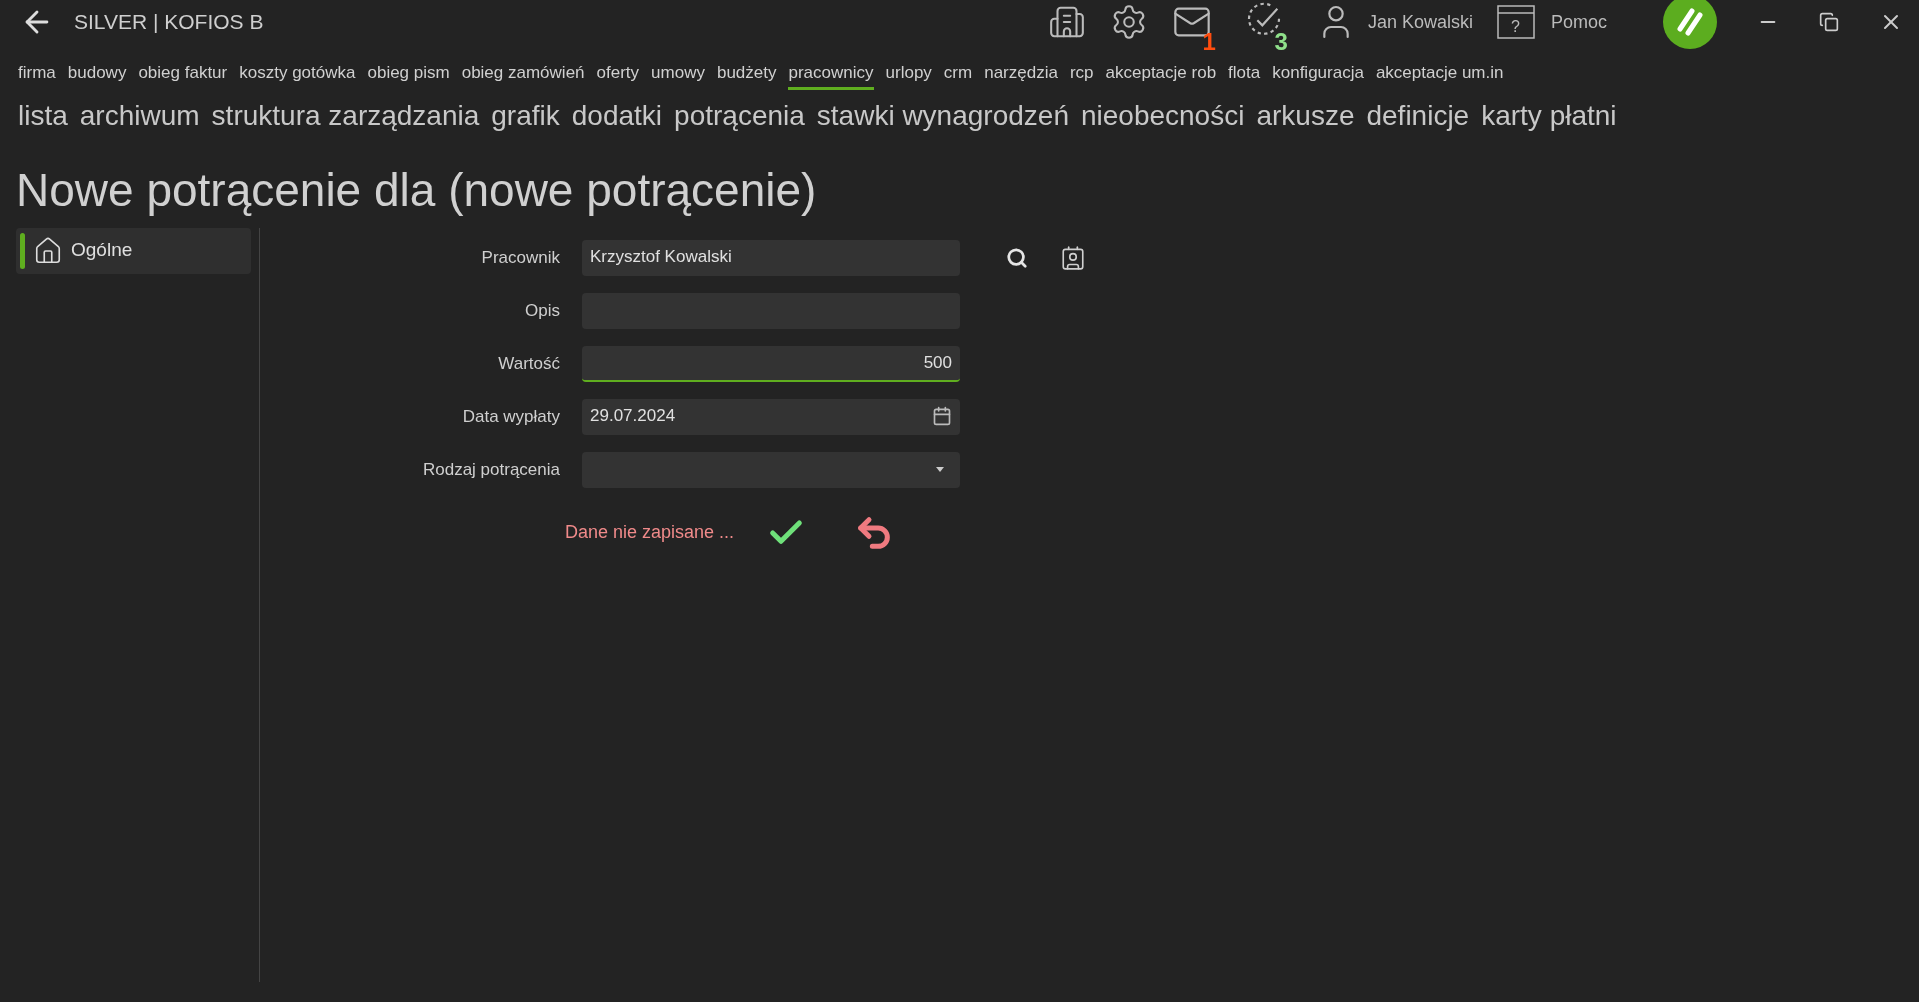  I want to click on sidebar-item: Ogólne, so click(133, 250).